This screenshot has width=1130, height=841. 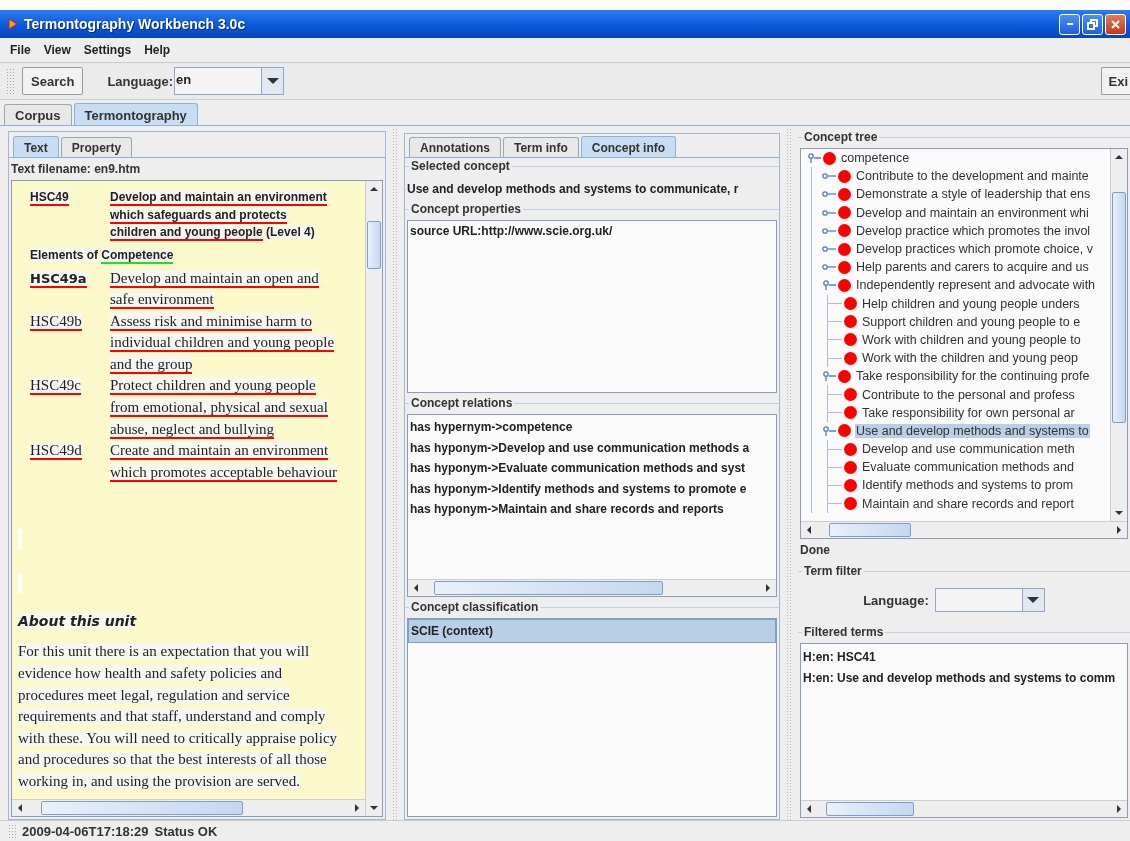 I want to click on tree-item: Support children and young people to e, so click(x=971, y=321).